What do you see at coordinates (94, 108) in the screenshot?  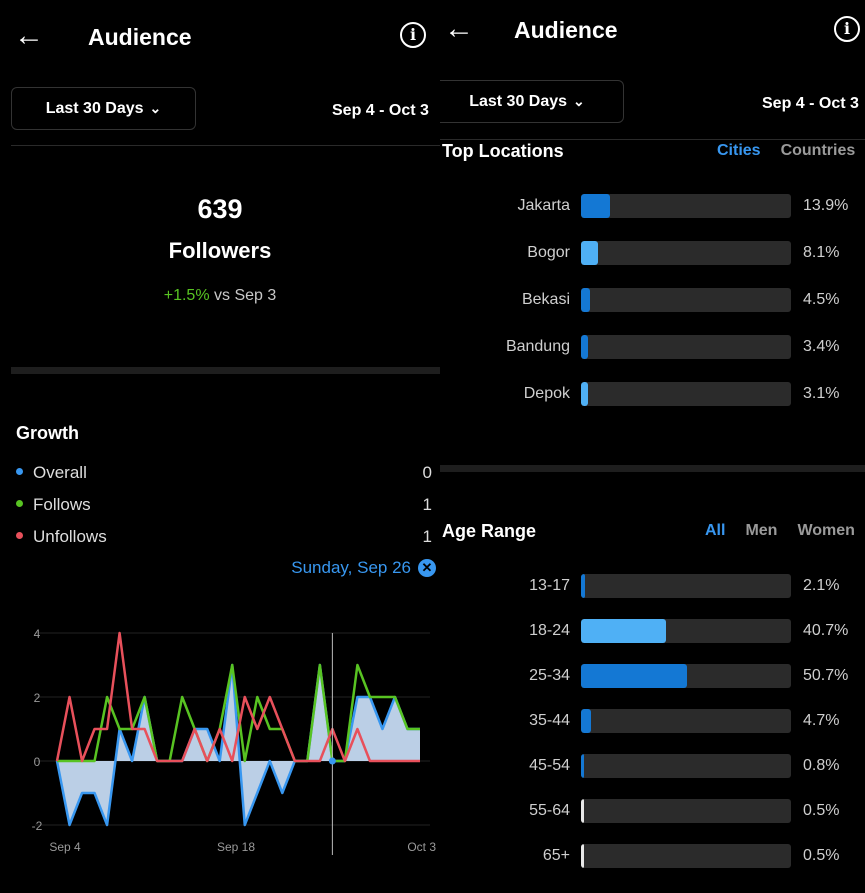 I see `date-range-label: Last 30 Days` at bounding box center [94, 108].